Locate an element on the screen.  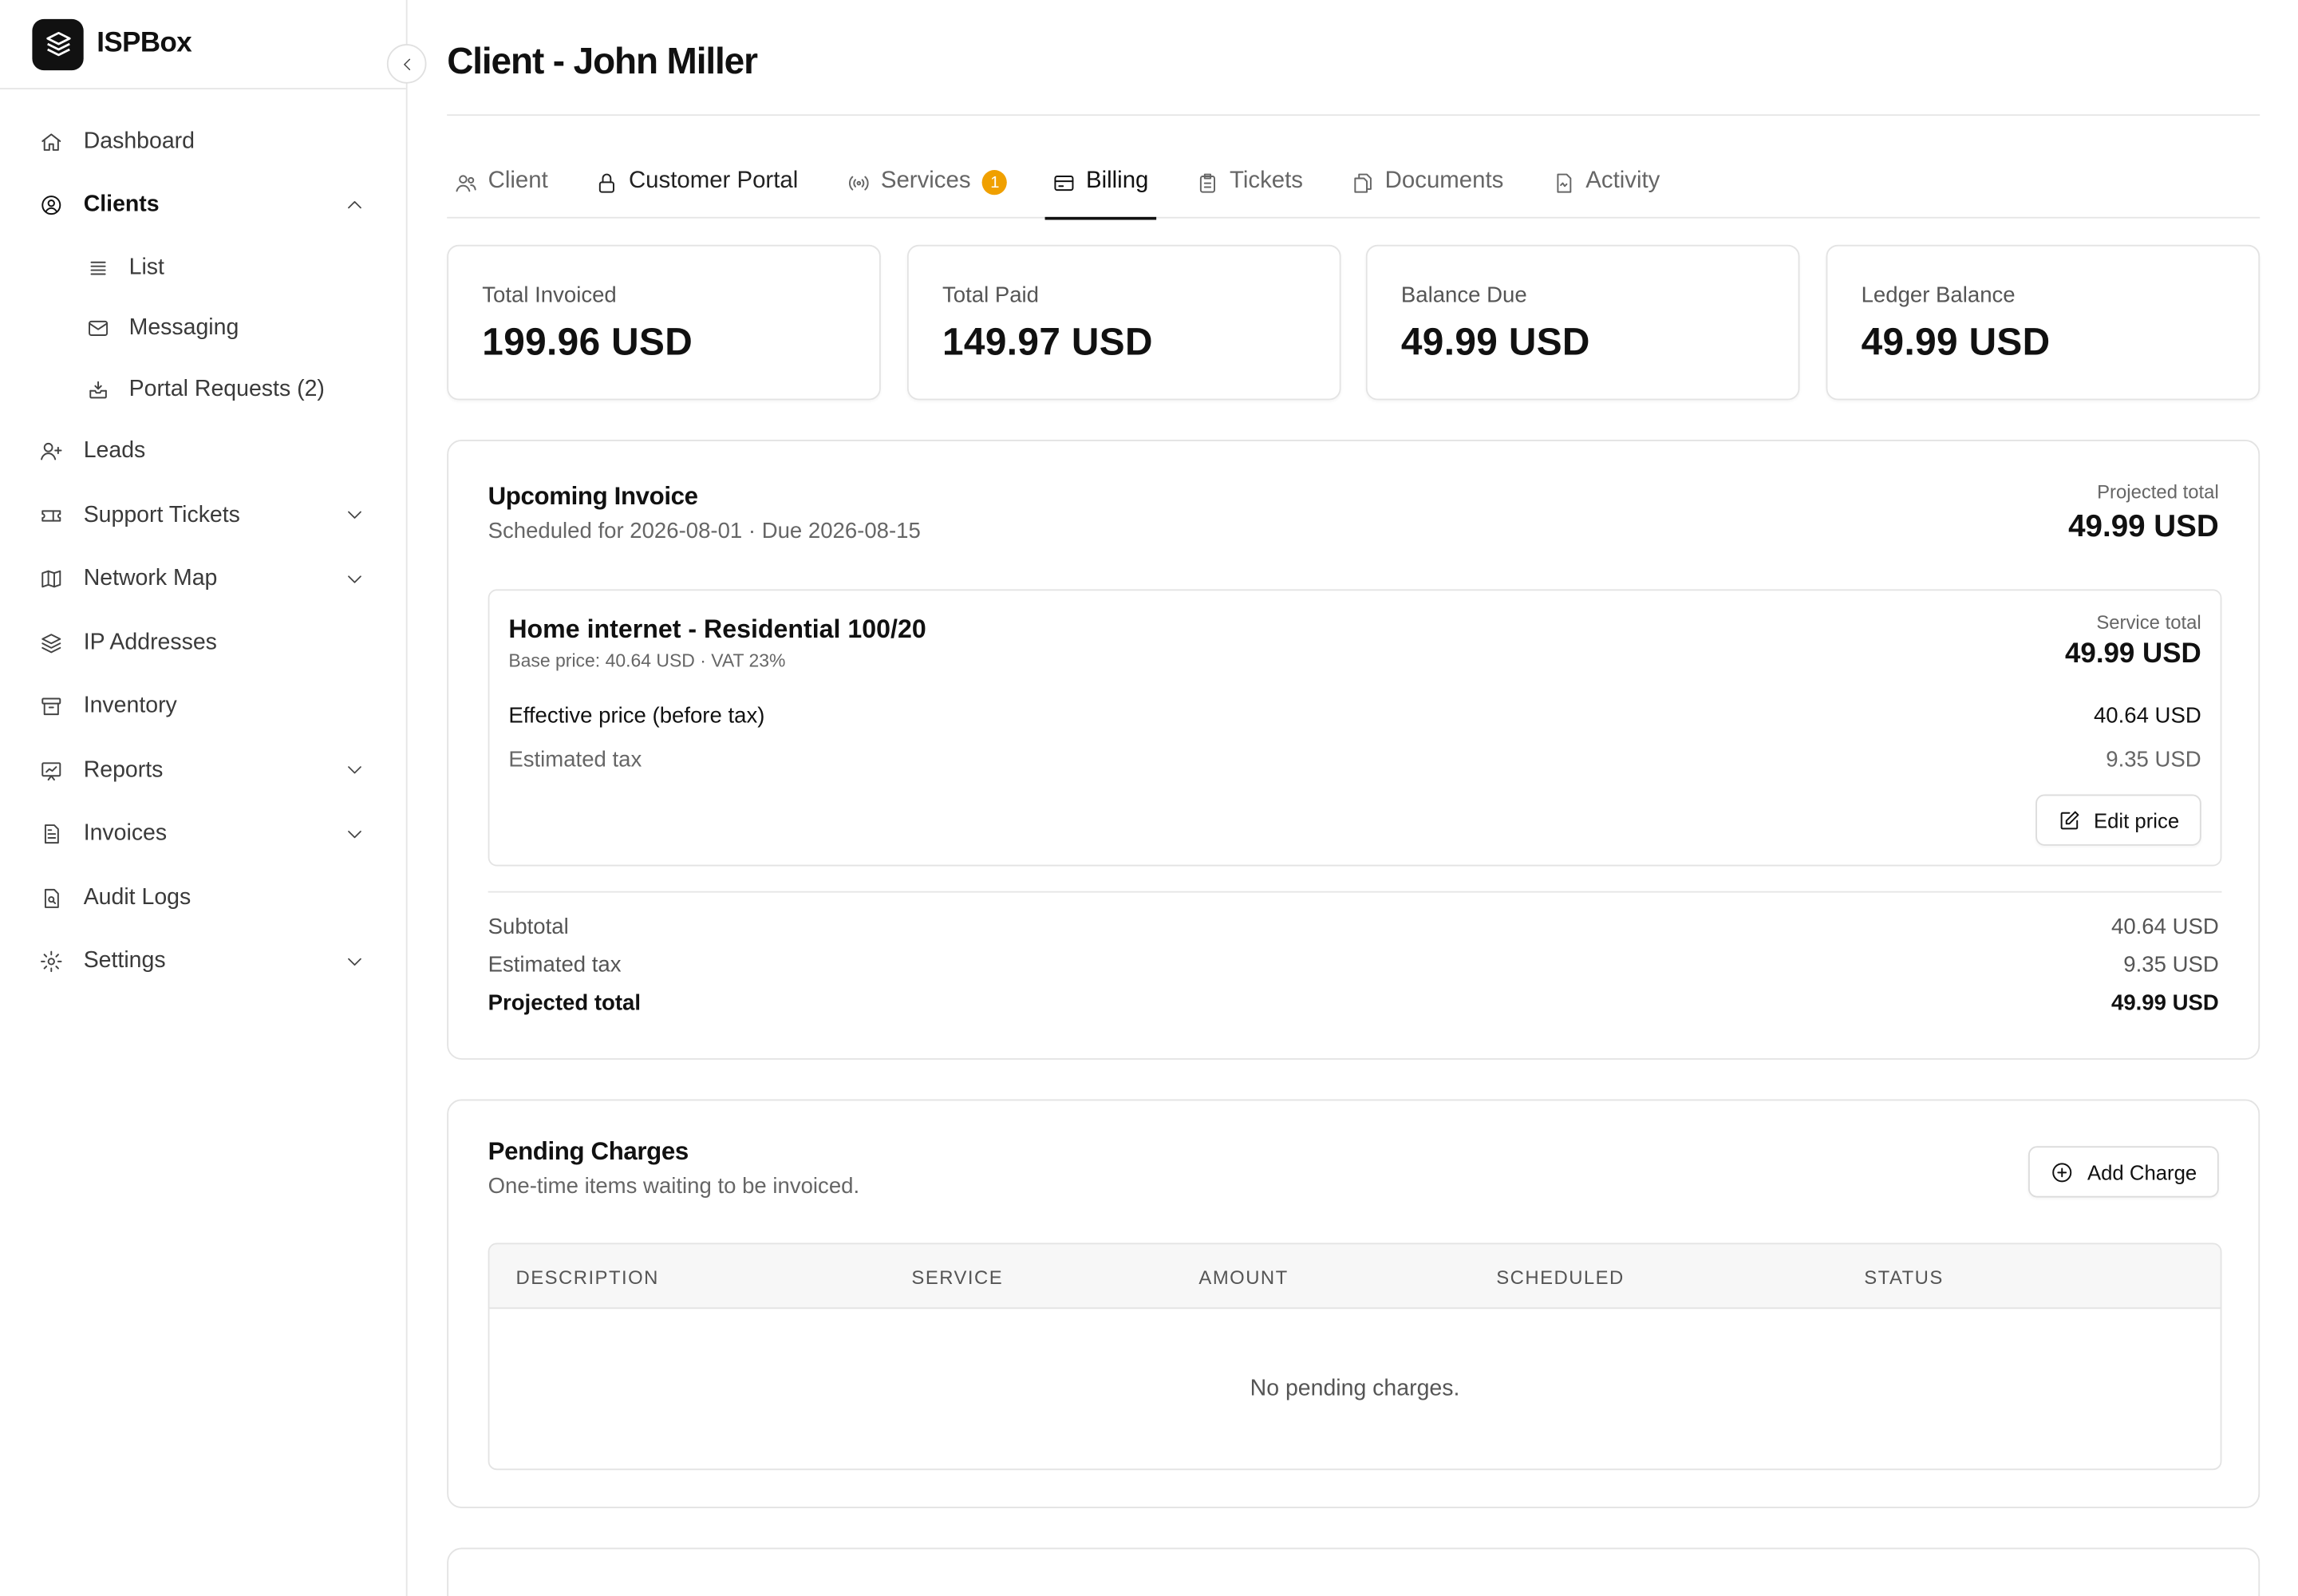
empty-state-text: No pending charges. is located at coordinates (1355, 1388).